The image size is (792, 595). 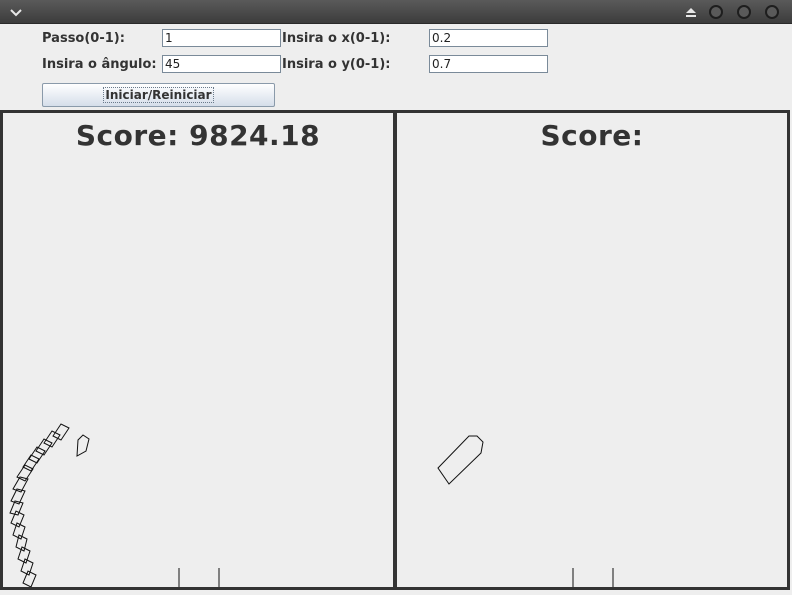 I want to click on chevron-down-icon, so click(x=16, y=12).